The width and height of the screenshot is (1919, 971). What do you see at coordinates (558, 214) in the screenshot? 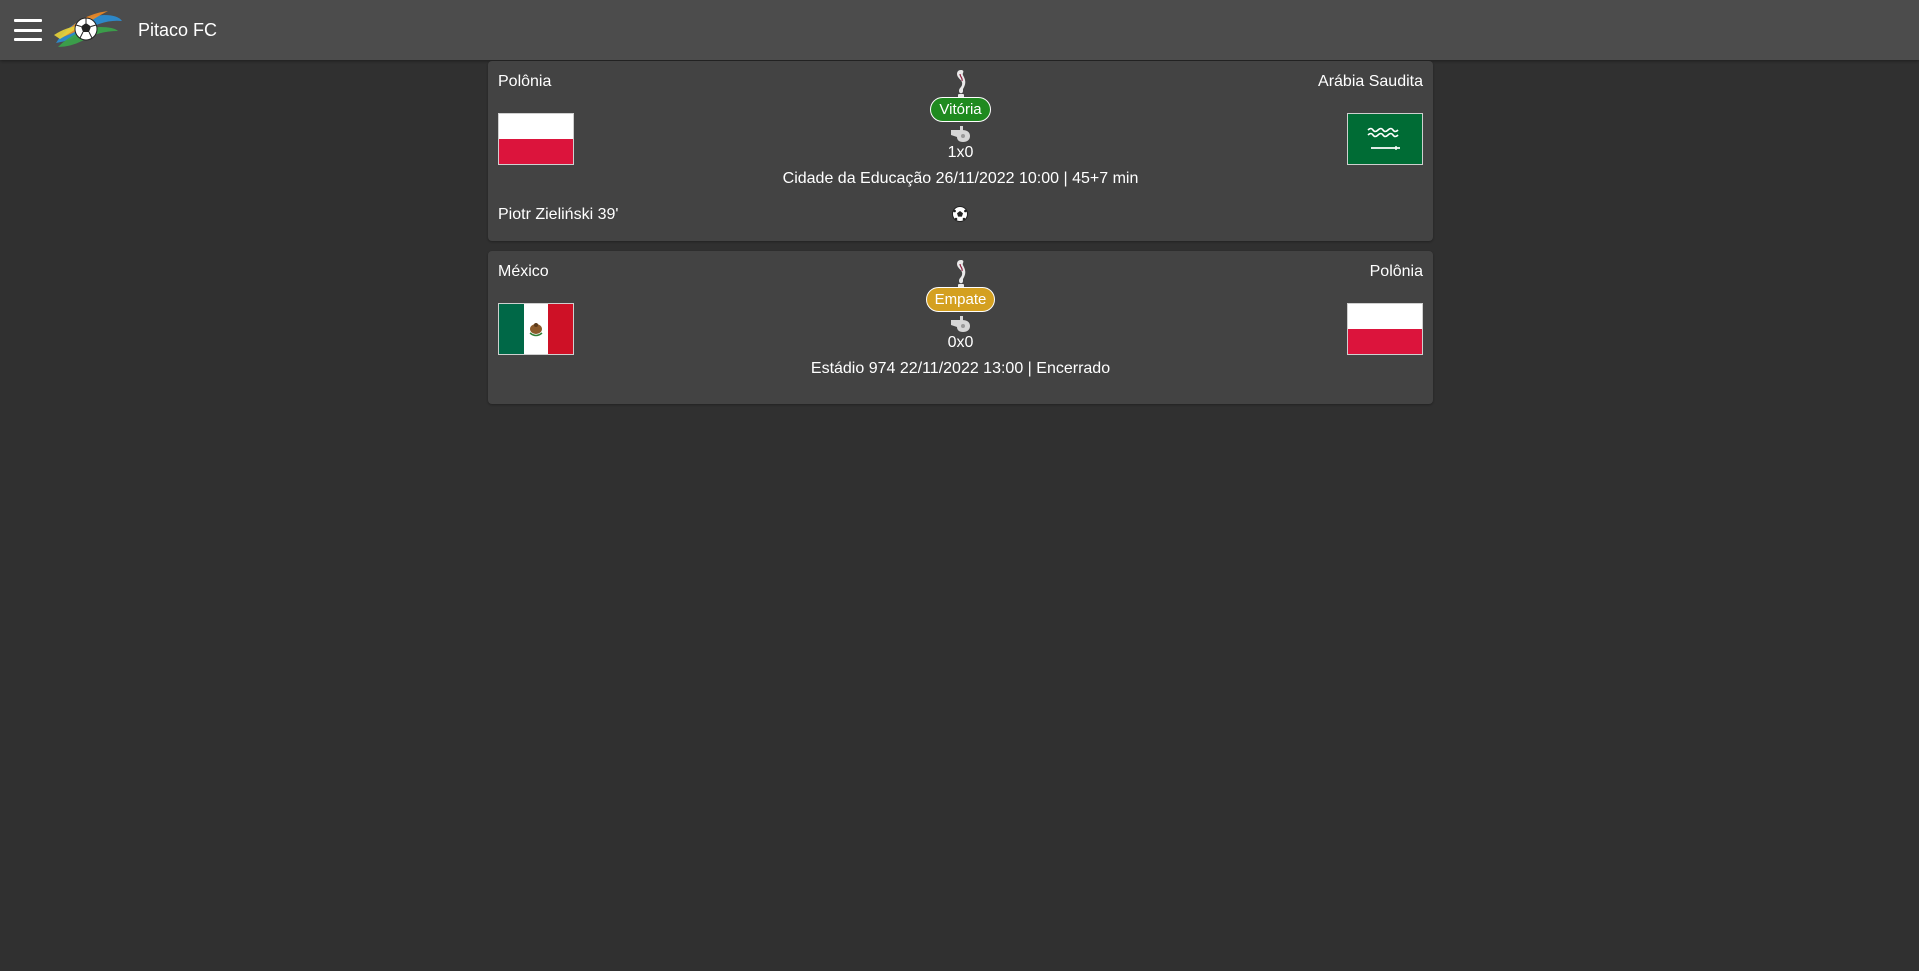
I see `goal-scorer: Piotr Zieliński 39'` at bounding box center [558, 214].